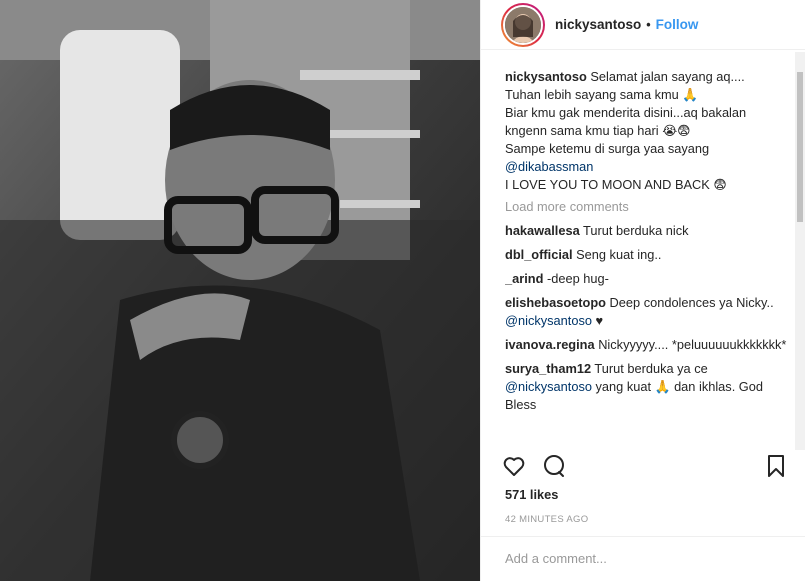 This screenshot has width=805, height=581. Describe the element at coordinates (554, 466) in the screenshot. I see `comment-bubble-icon` at that location.